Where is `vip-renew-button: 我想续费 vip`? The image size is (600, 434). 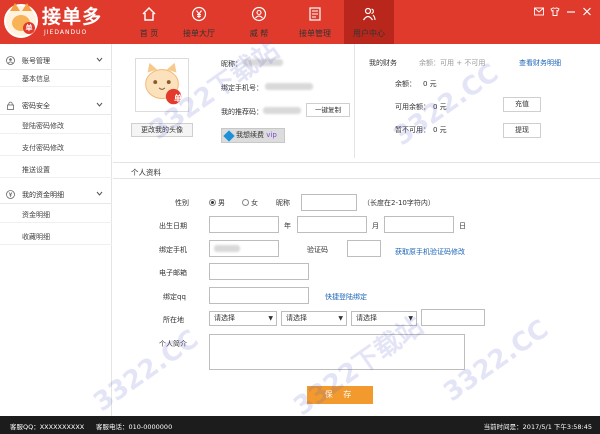 vip-renew-button: 我想续费 vip is located at coordinates (253, 135).